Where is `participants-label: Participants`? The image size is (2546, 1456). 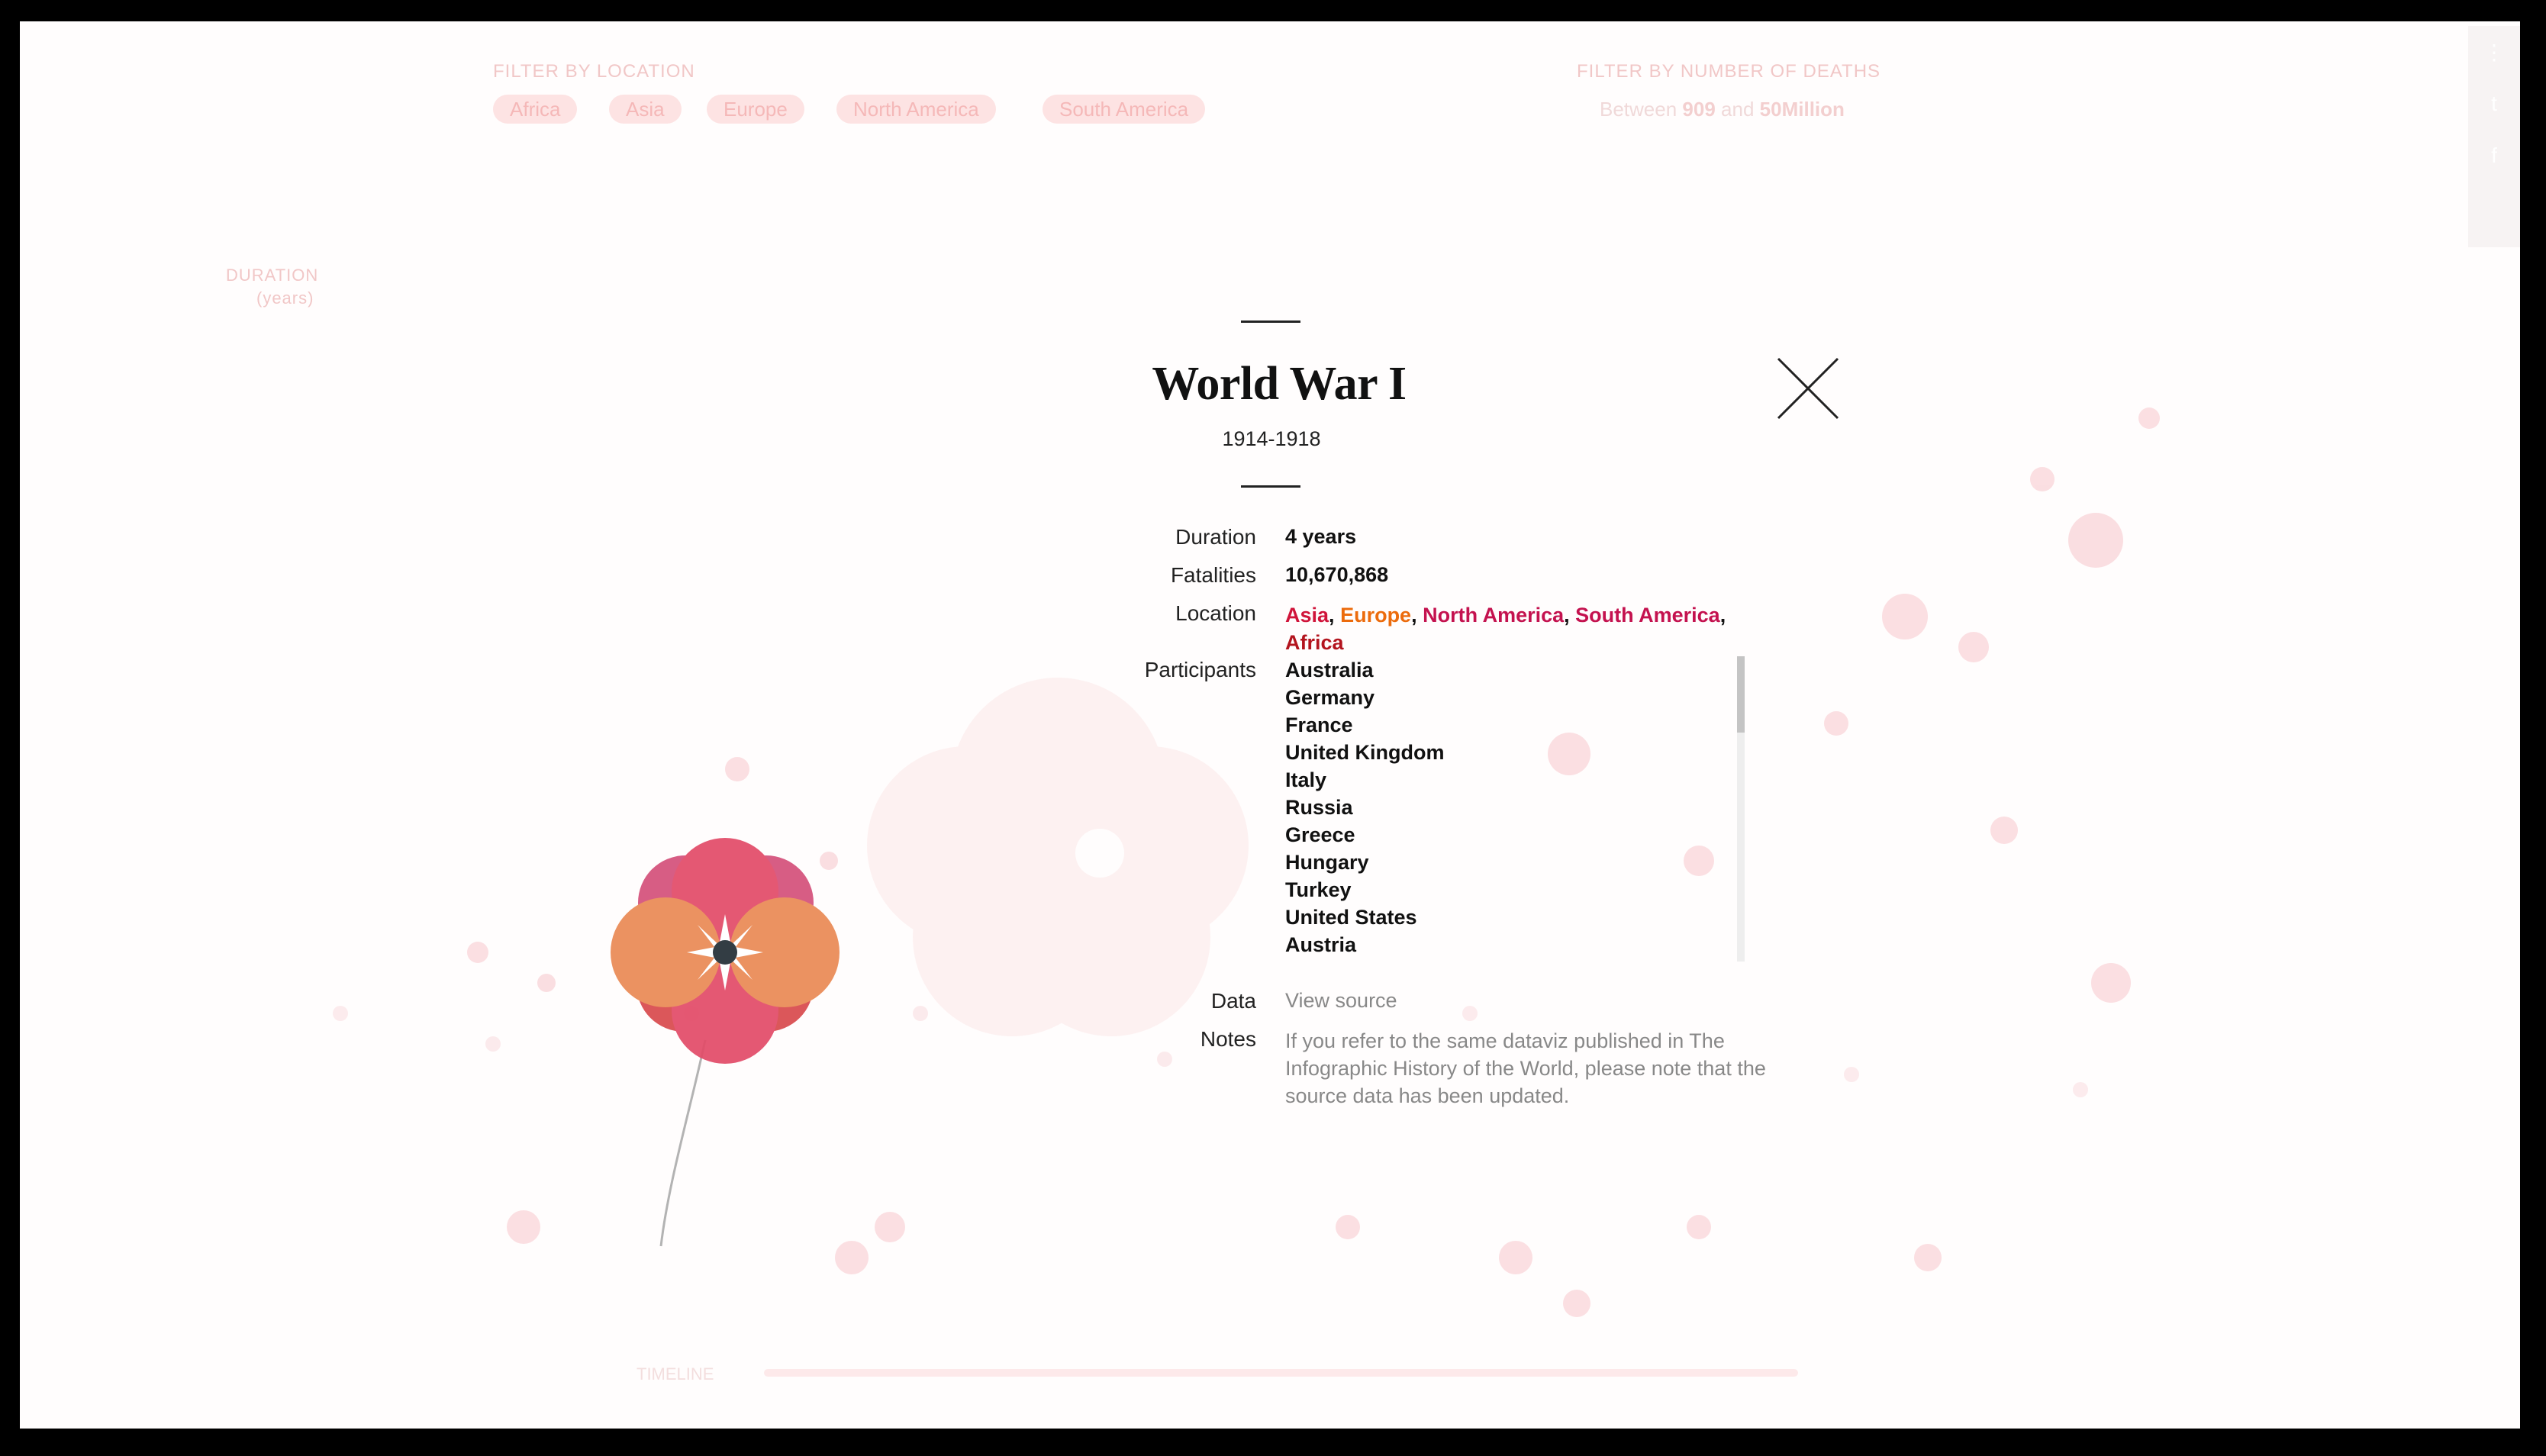 participants-label: Participants is located at coordinates (1200, 669).